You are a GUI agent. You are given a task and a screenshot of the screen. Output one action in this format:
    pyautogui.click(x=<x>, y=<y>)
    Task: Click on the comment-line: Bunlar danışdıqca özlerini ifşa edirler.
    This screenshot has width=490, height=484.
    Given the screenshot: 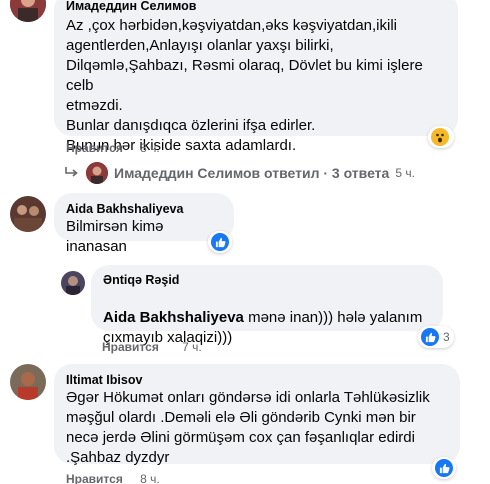 What is the action you would take?
    pyautogui.click(x=191, y=125)
    